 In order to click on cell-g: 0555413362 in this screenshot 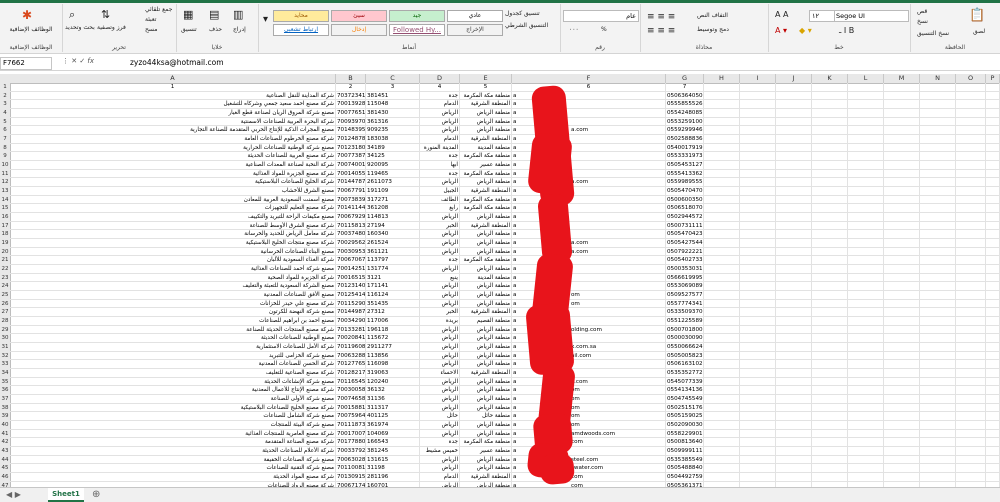, I will do `click(685, 174)`.